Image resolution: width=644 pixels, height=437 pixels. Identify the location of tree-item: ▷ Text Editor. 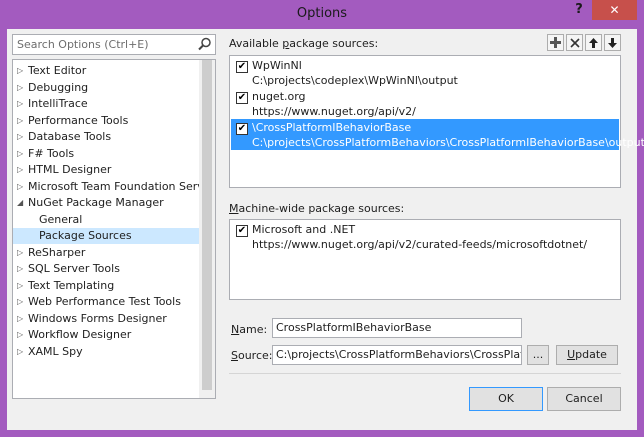
(106, 71).